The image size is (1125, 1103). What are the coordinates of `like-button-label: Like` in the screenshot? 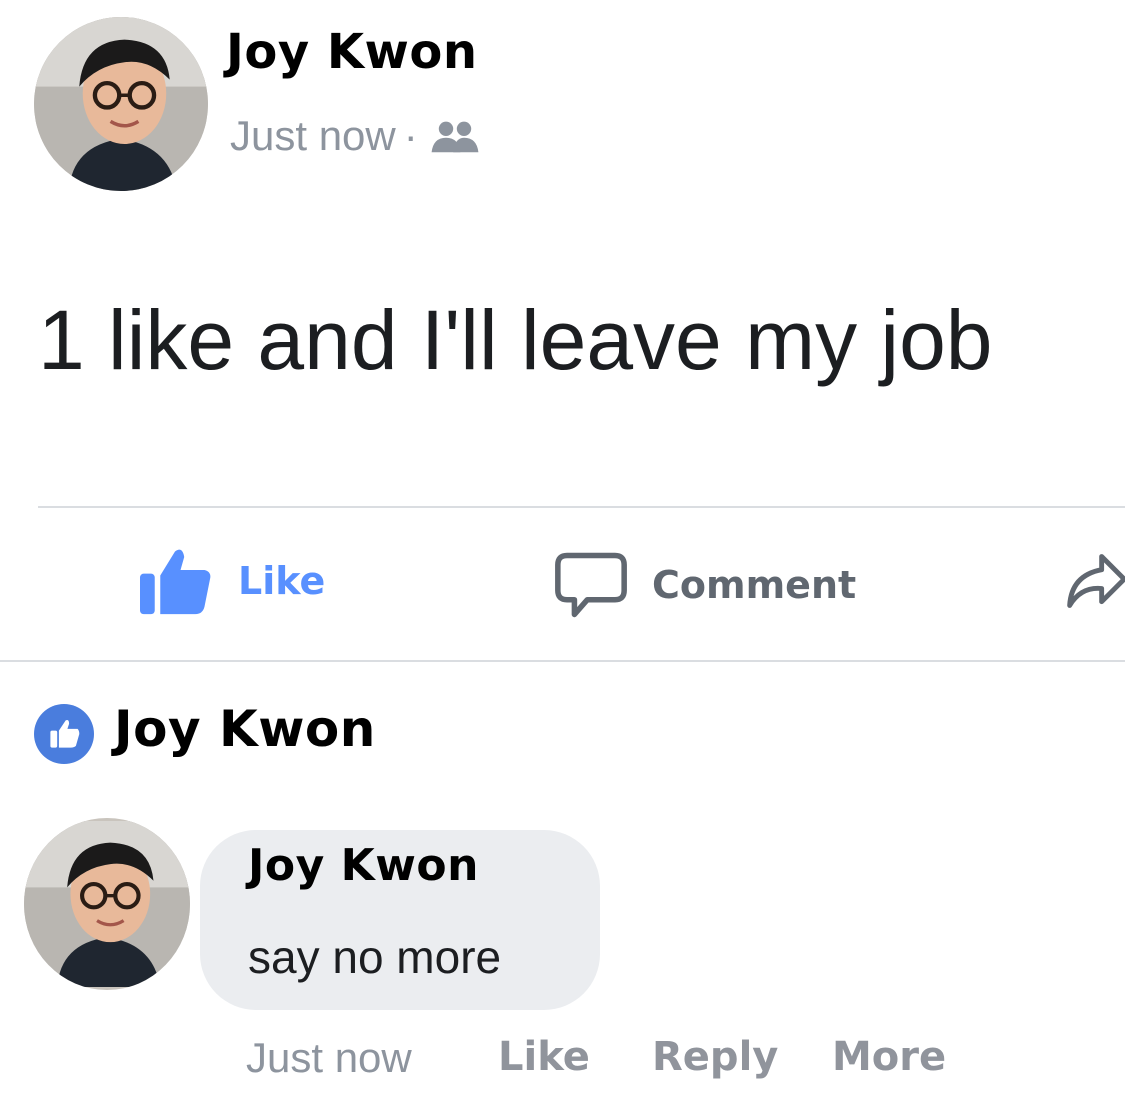 It's located at (282, 581).